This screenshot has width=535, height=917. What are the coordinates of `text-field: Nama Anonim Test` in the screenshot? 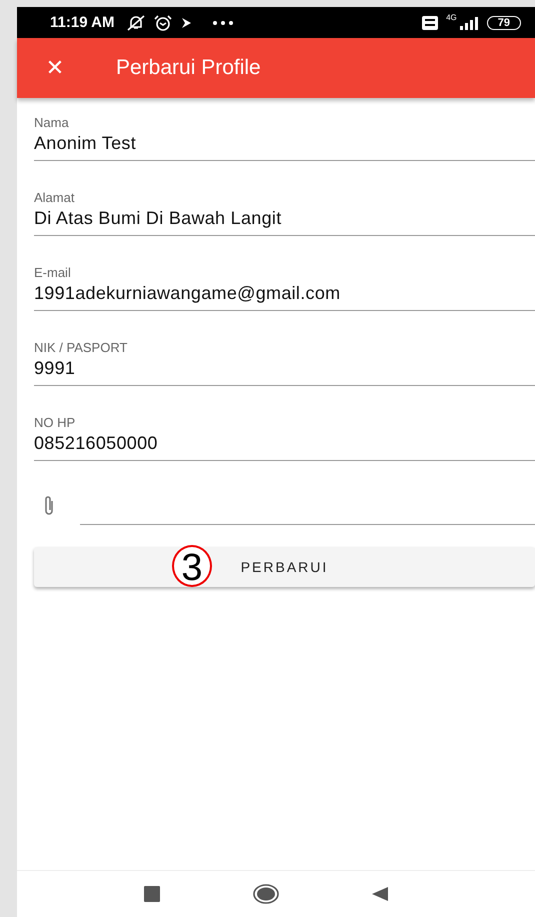 It's located at (284, 137).